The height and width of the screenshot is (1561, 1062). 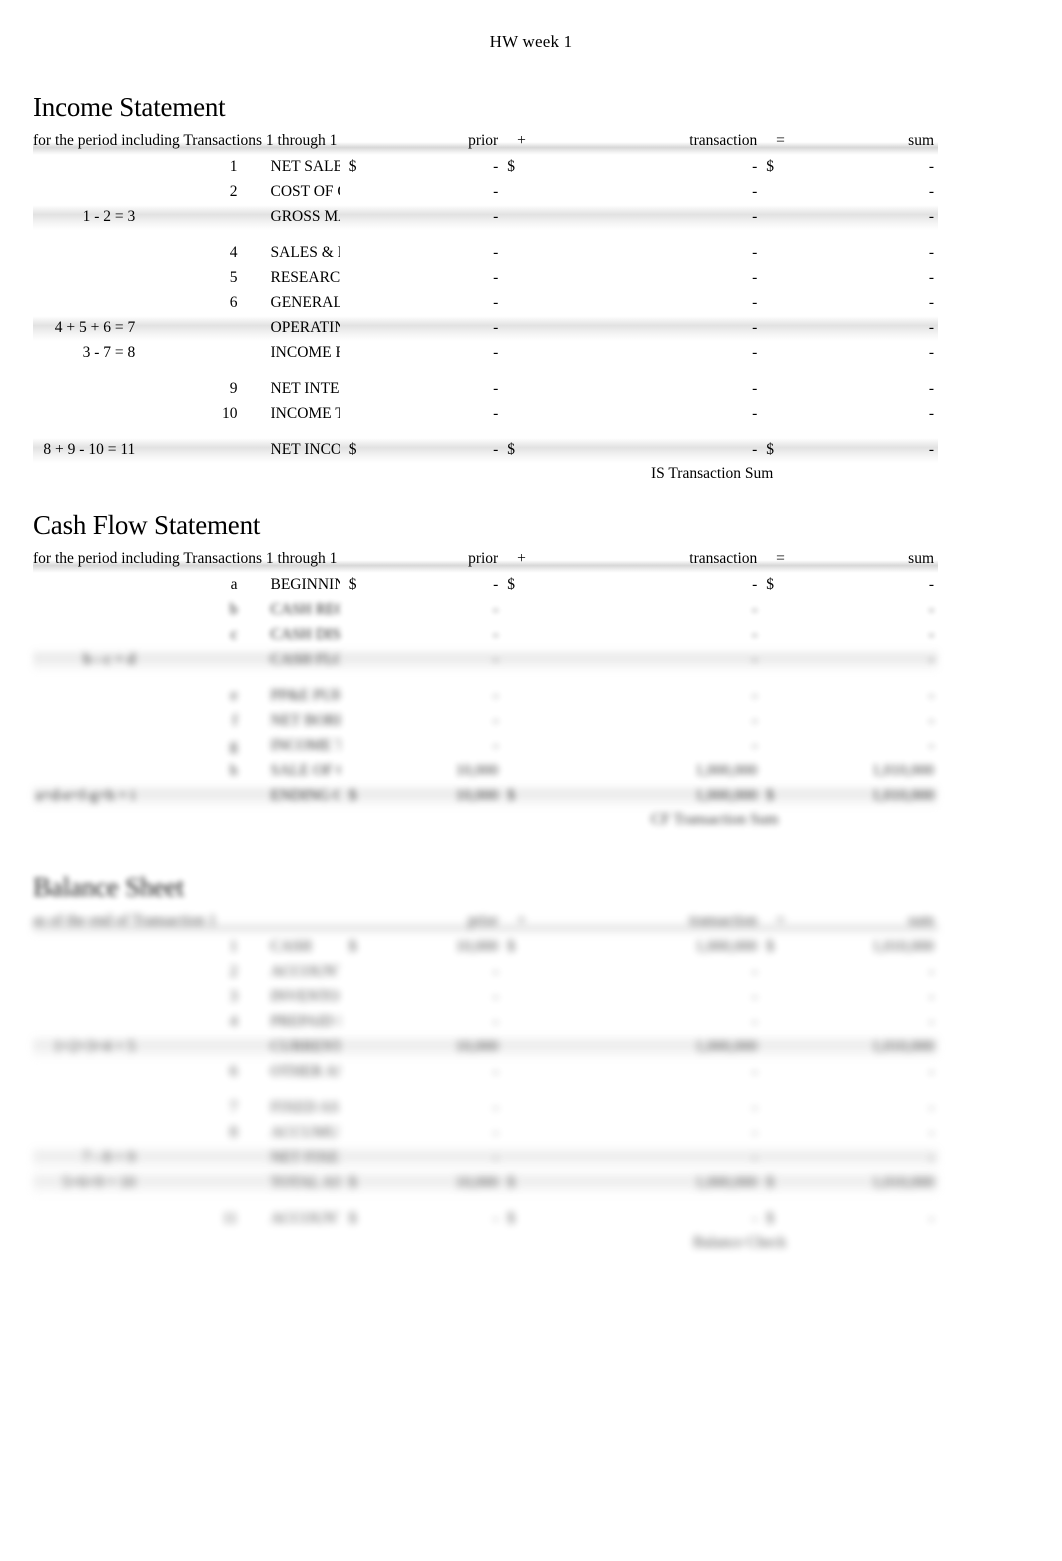 What do you see at coordinates (233, 253) in the screenshot?
I see `is-row-code: 4` at bounding box center [233, 253].